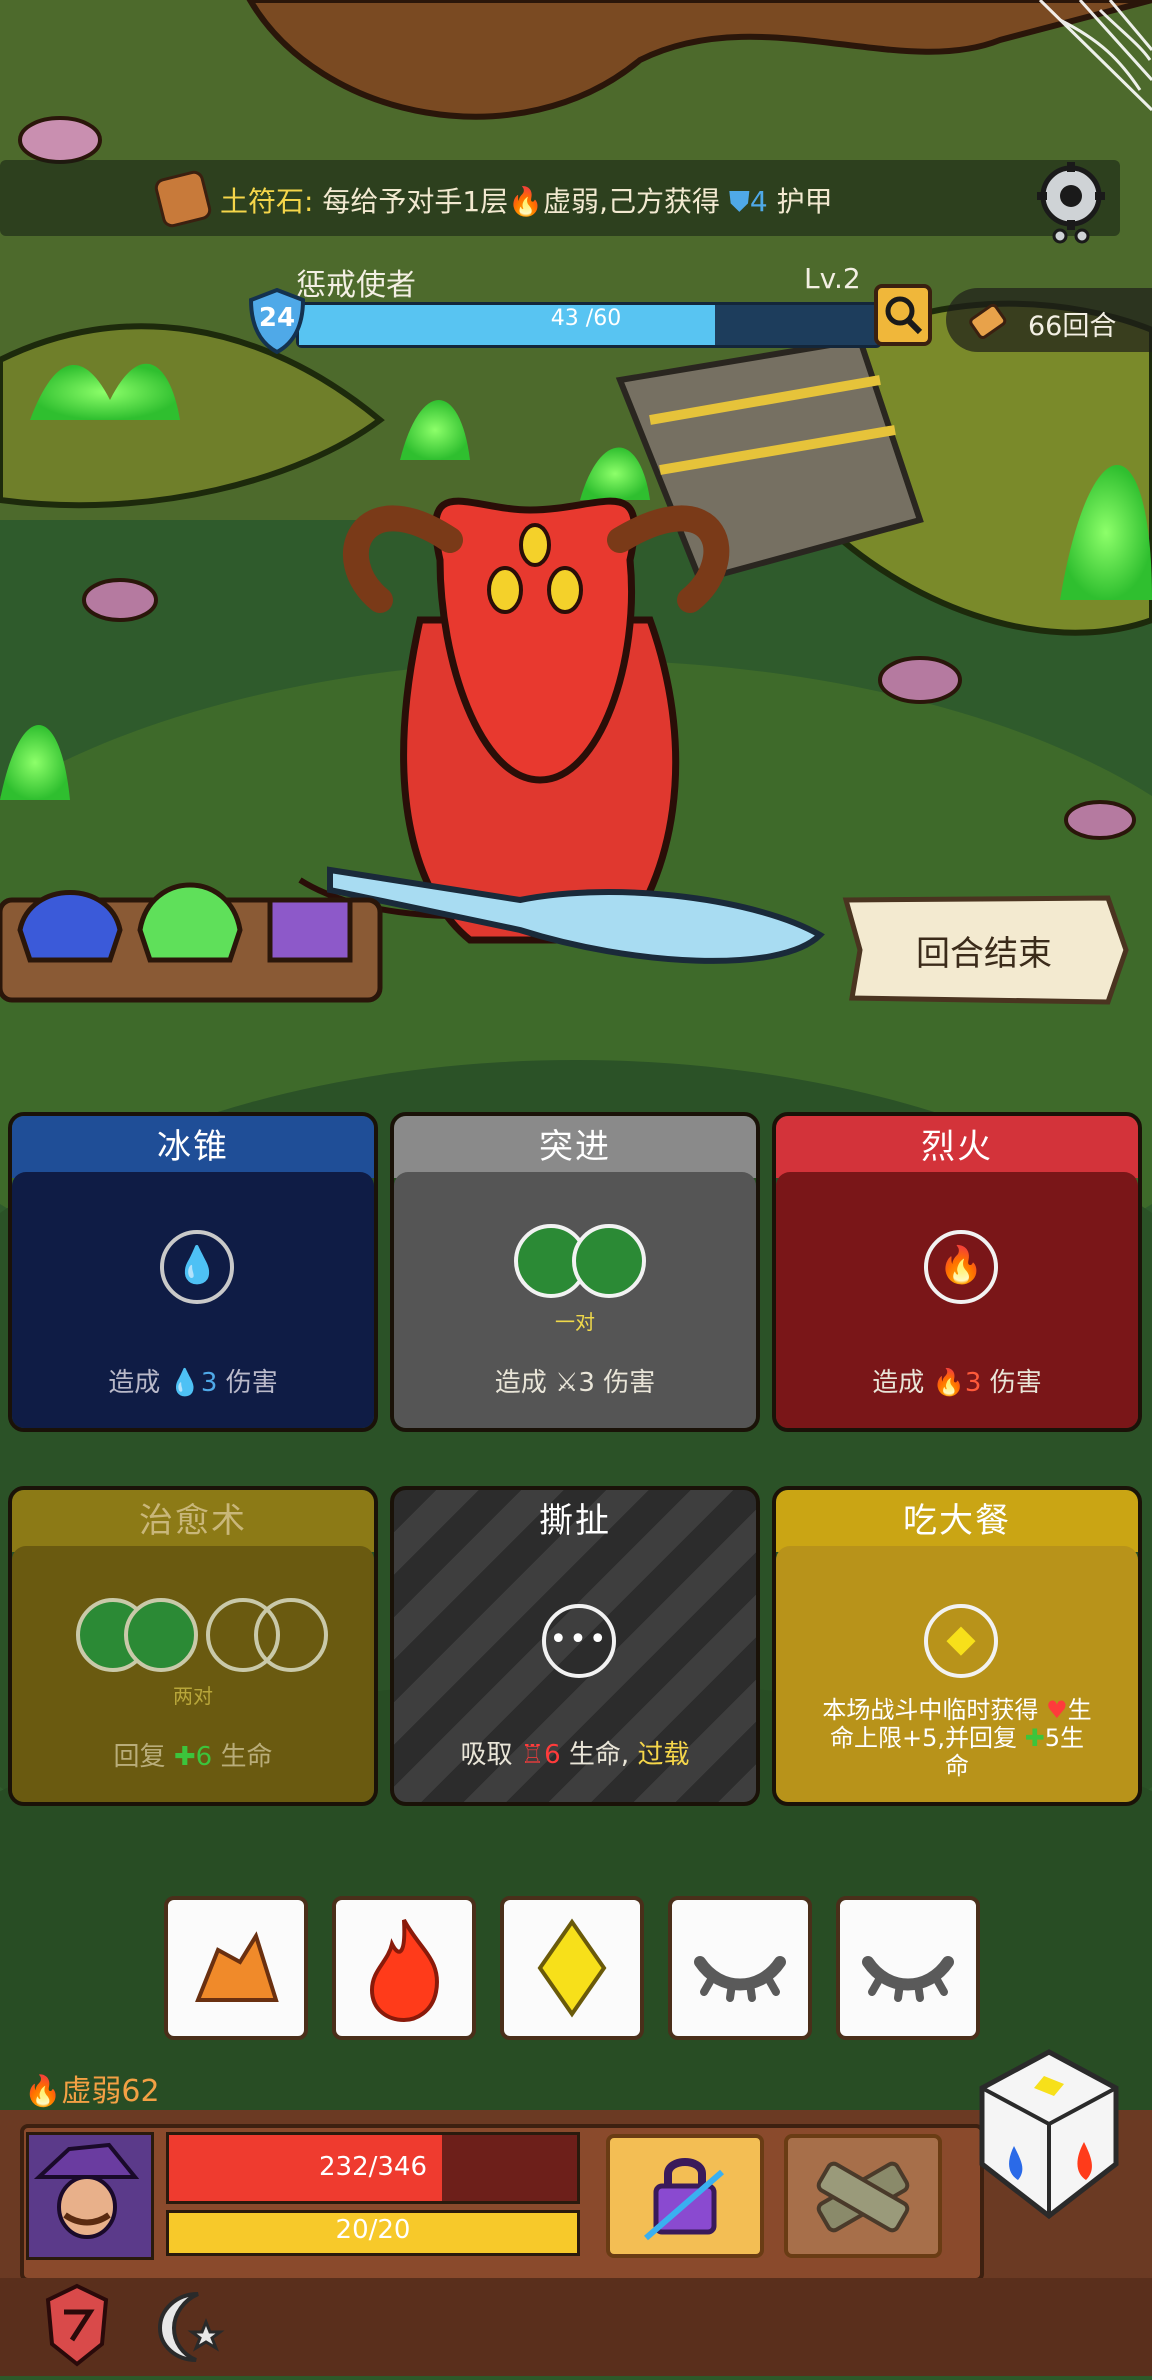 Image resolution: width=1152 pixels, height=2380 pixels. What do you see at coordinates (586, 318) in the screenshot?
I see `enemy-hp-text: 43 /60` at bounding box center [586, 318].